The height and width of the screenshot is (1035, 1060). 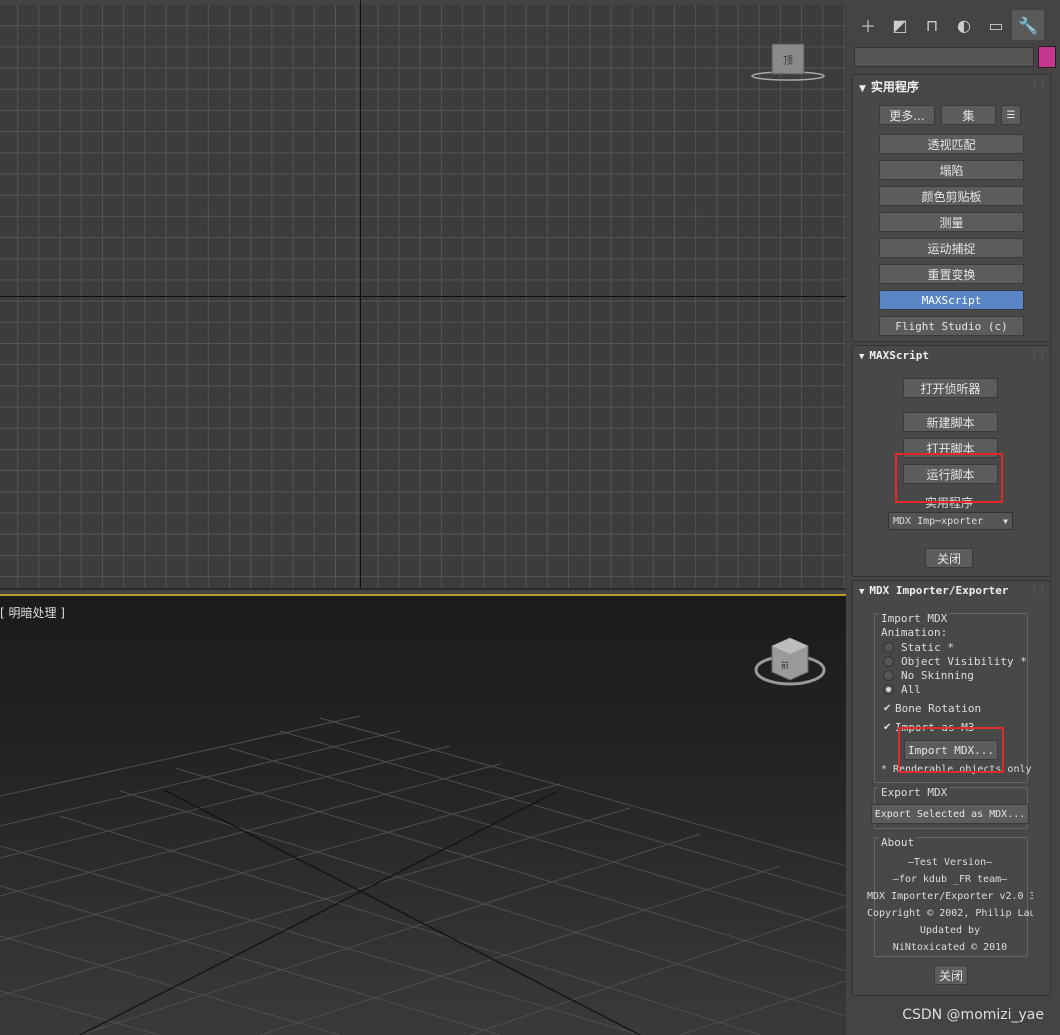 I want to click on about-line: Updated by, so click(x=950, y=930).